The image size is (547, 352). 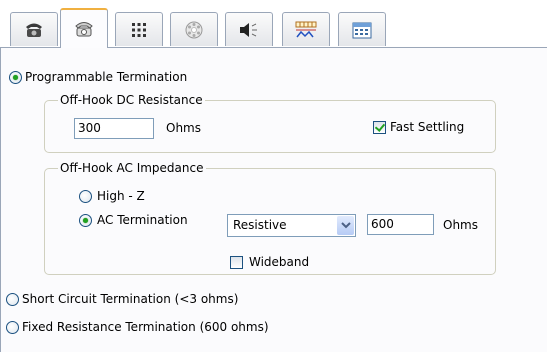 I want to click on short-circuit-radio, so click(x=12, y=299).